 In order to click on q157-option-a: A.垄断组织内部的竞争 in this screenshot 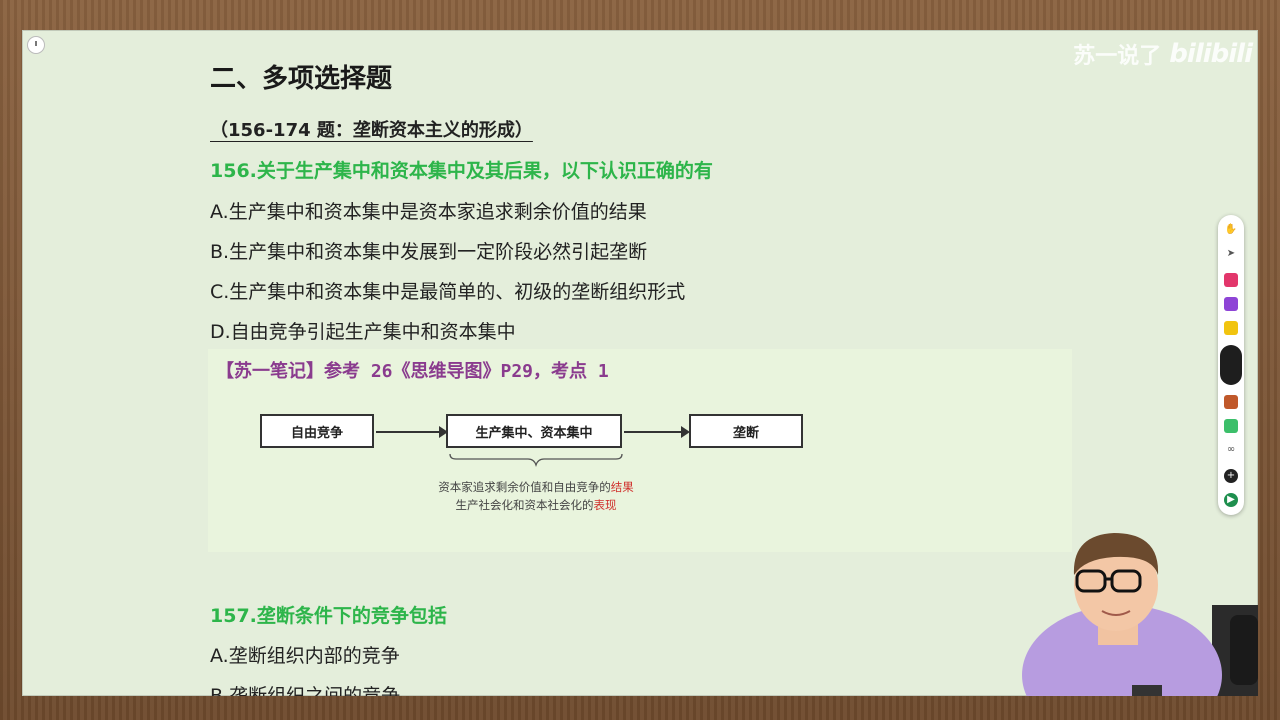, I will do `click(305, 656)`.